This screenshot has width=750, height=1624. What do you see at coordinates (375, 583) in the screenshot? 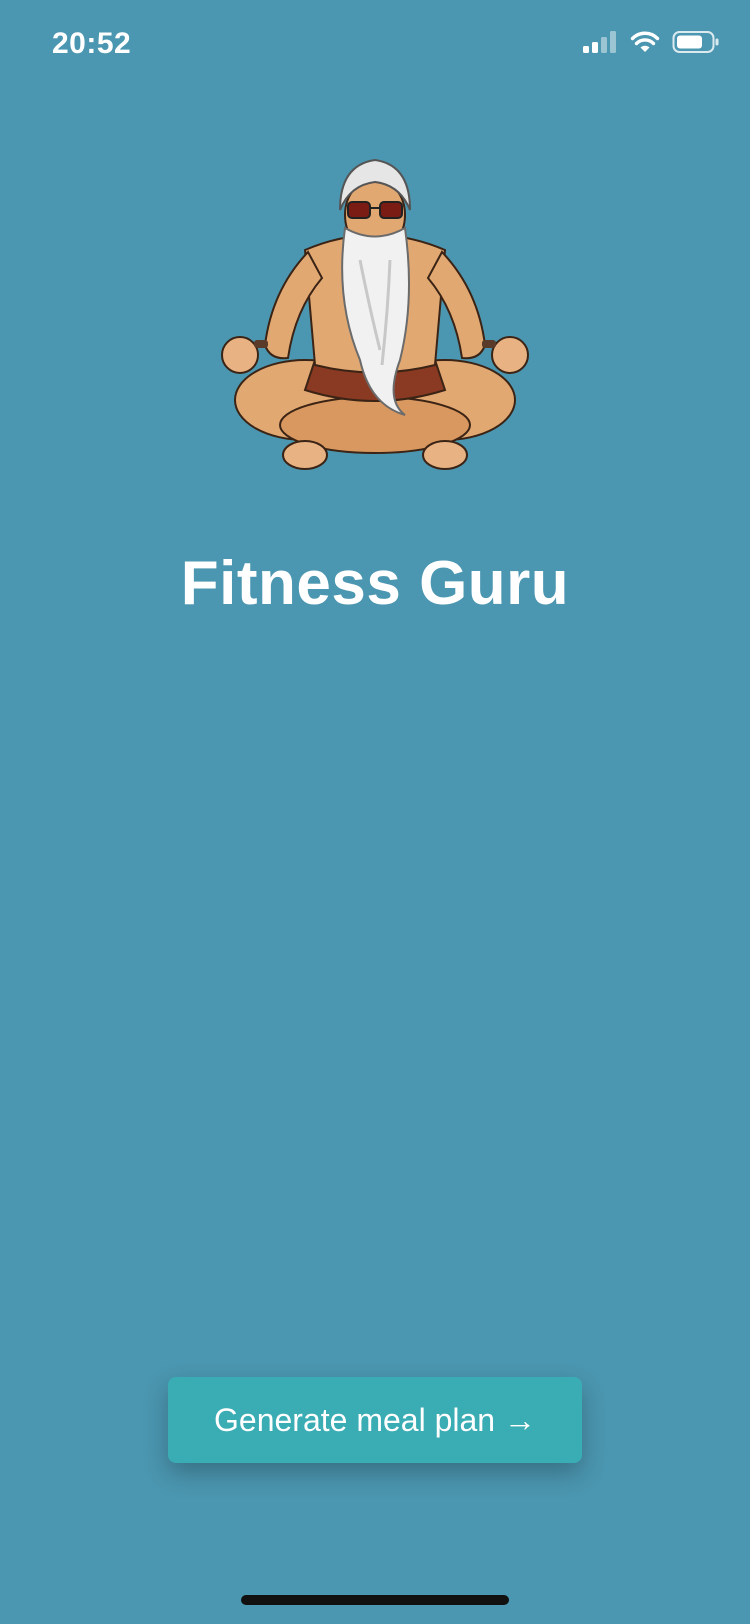
I see `app-title: Fitness Guru` at bounding box center [375, 583].